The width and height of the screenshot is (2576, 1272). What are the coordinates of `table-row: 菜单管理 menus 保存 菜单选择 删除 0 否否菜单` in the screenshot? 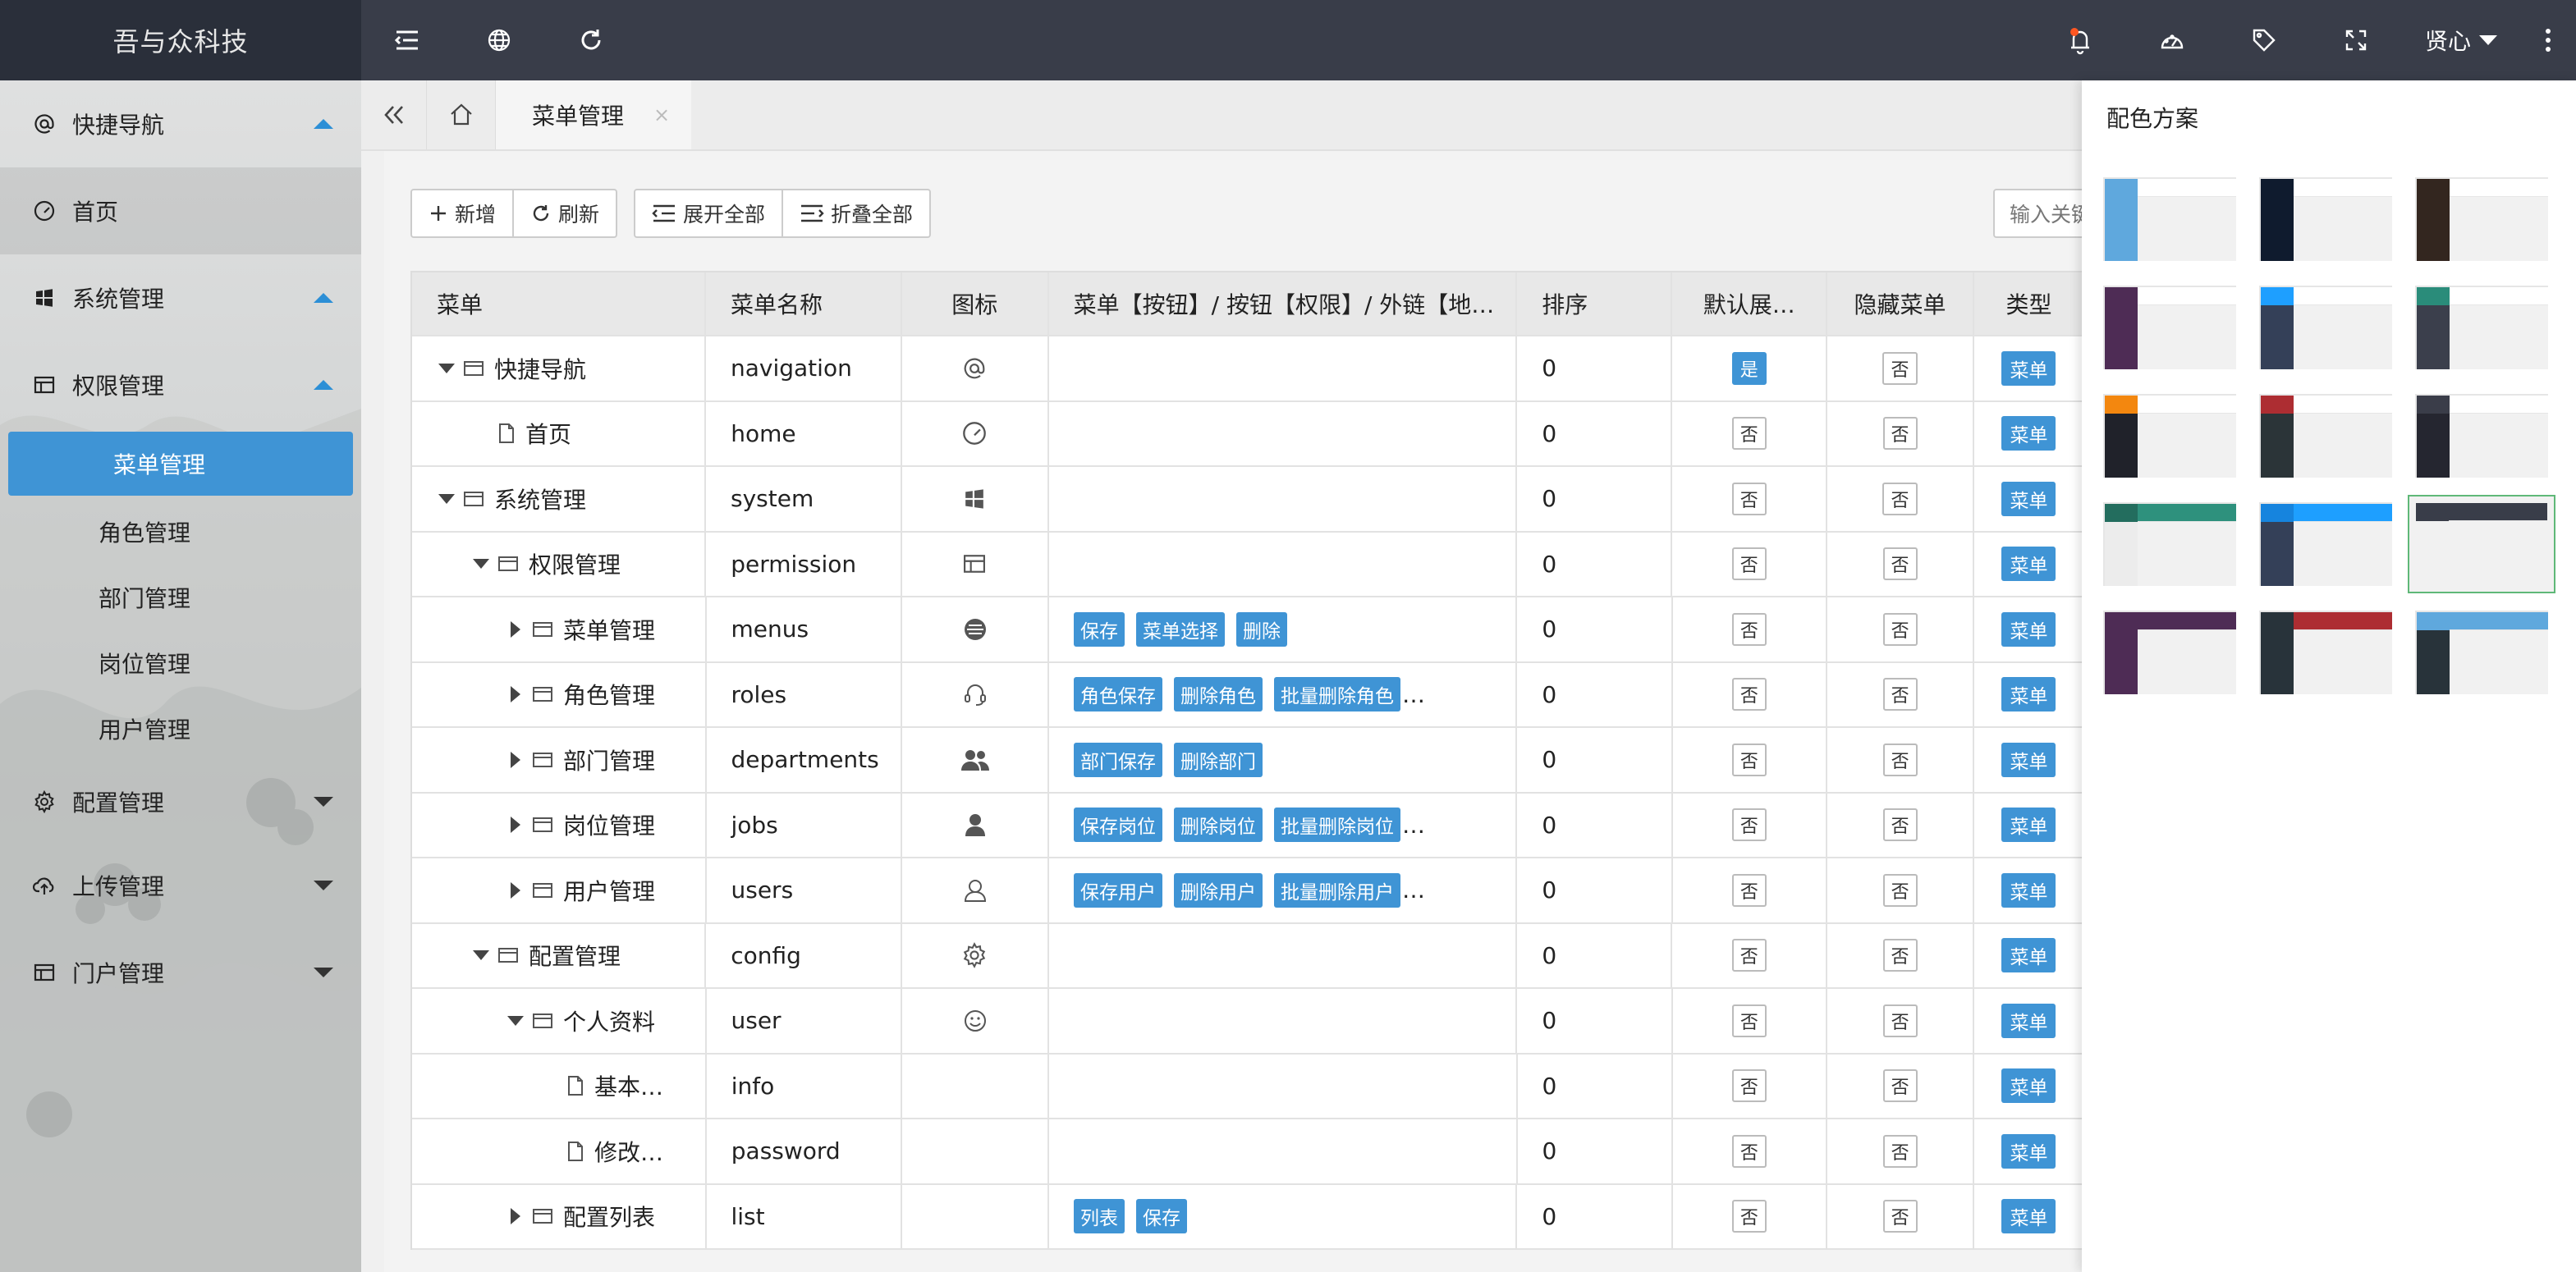 It's located at (1247, 630).